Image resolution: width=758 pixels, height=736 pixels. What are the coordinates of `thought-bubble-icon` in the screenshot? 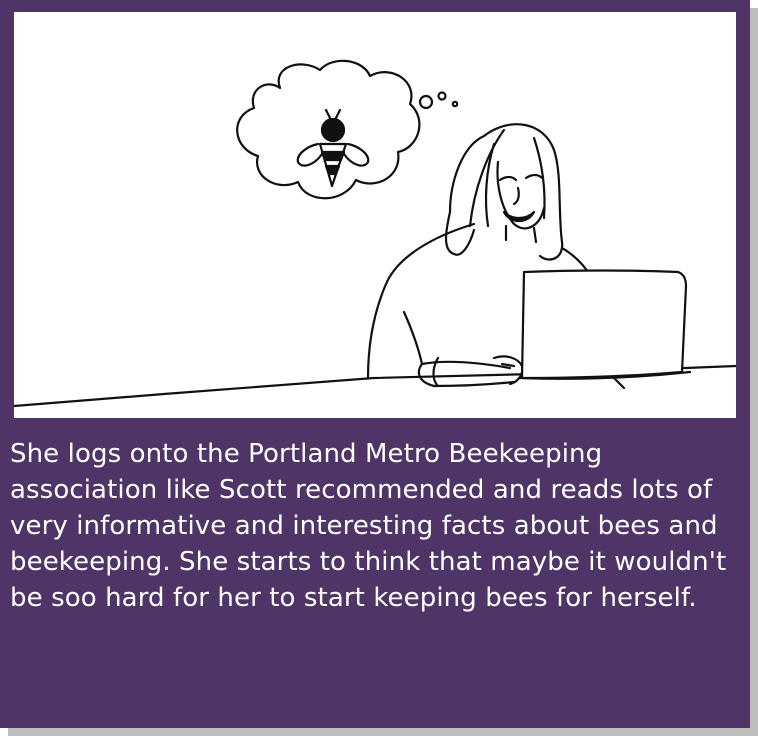 It's located at (347, 129).